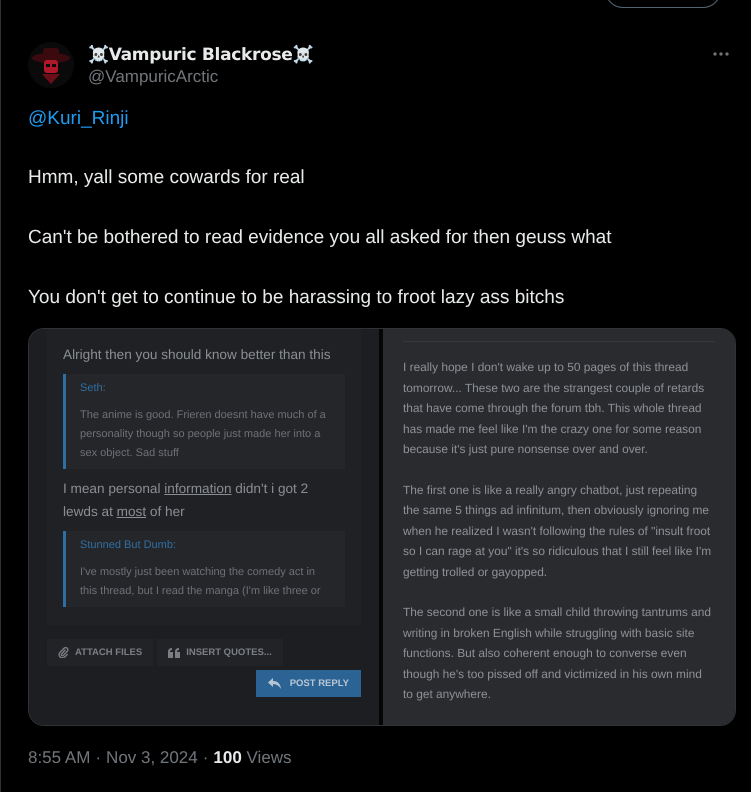 This screenshot has width=751, height=792. I want to click on attach-files-button: ATTACH FILES, so click(100, 652).